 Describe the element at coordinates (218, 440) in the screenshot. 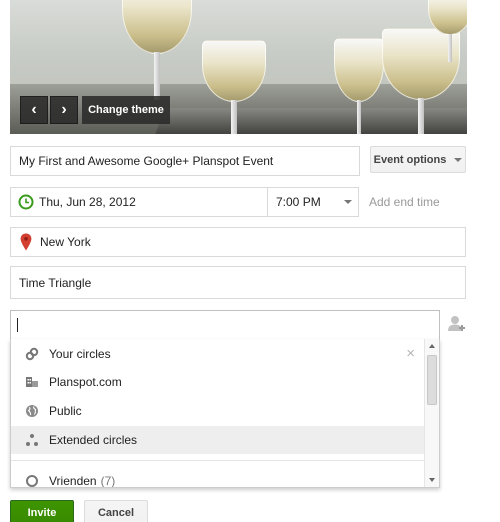

I see `dropdown-item-extended-circles: Extended circles` at that location.